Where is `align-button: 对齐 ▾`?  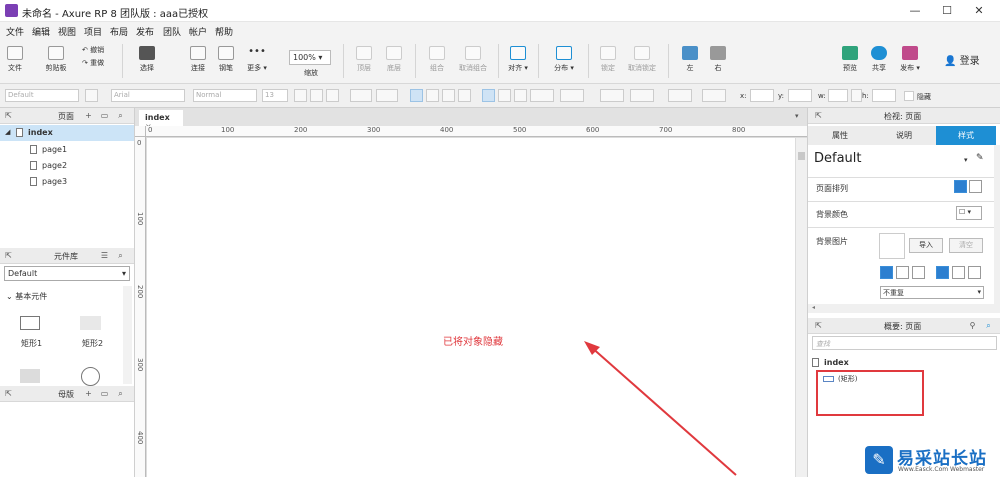
align-button: 对齐 ▾ is located at coordinates (518, 59).